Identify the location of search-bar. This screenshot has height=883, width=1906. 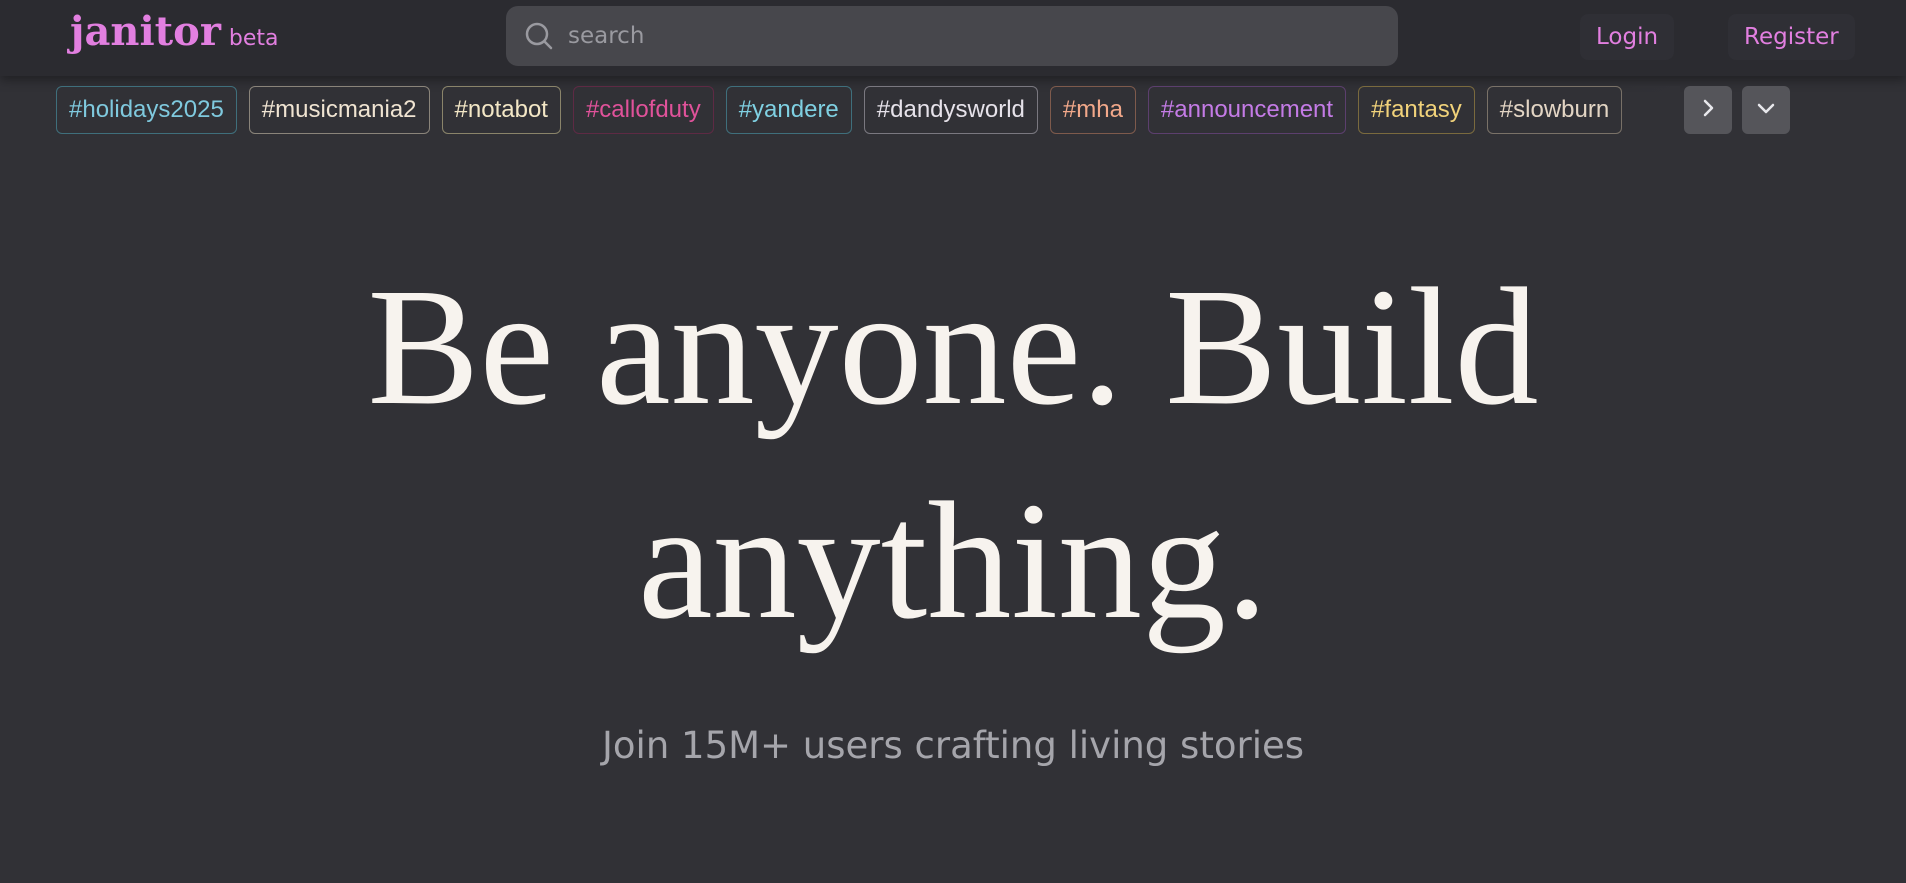
(952, 36).